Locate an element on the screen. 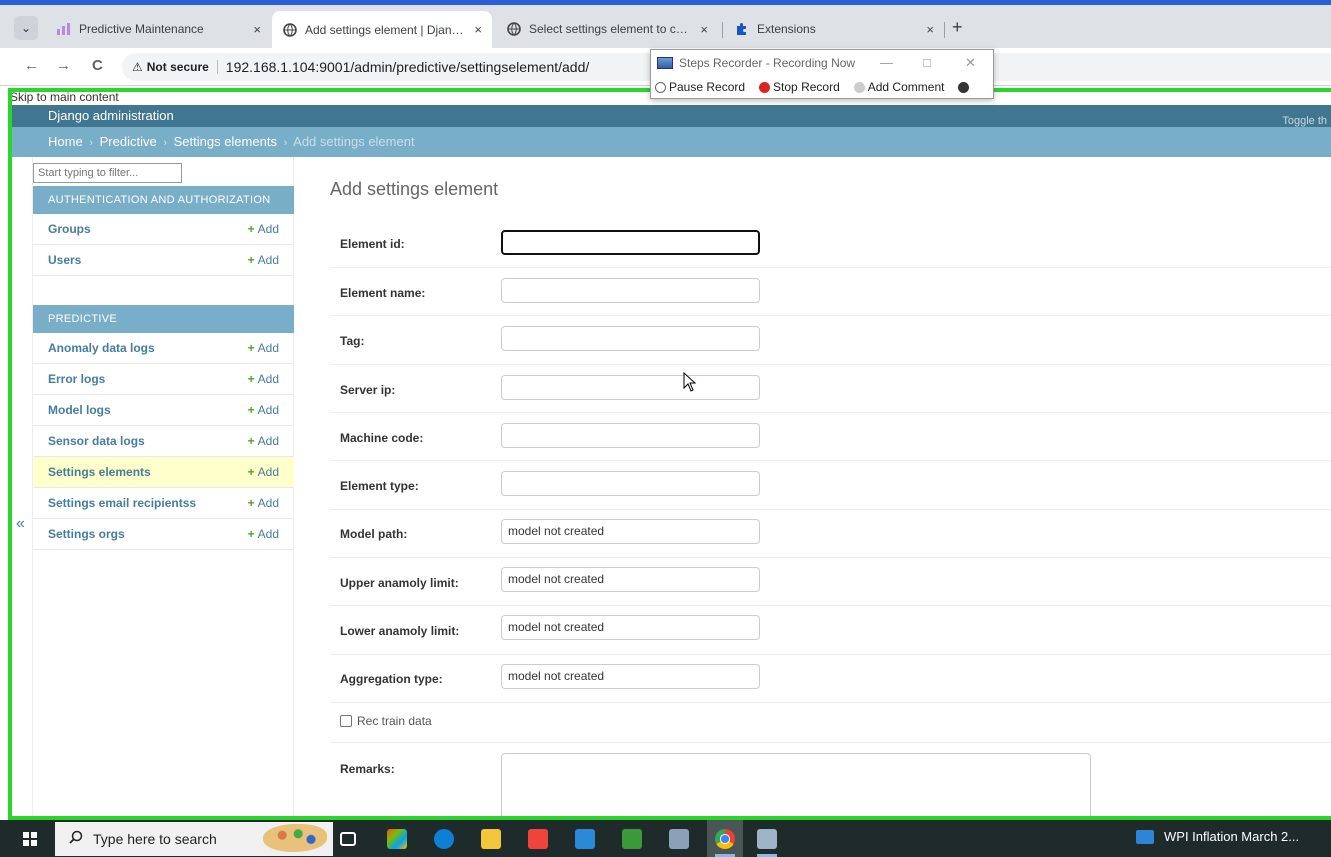  model-path-field: model not created is located at coordinates (630, 531).